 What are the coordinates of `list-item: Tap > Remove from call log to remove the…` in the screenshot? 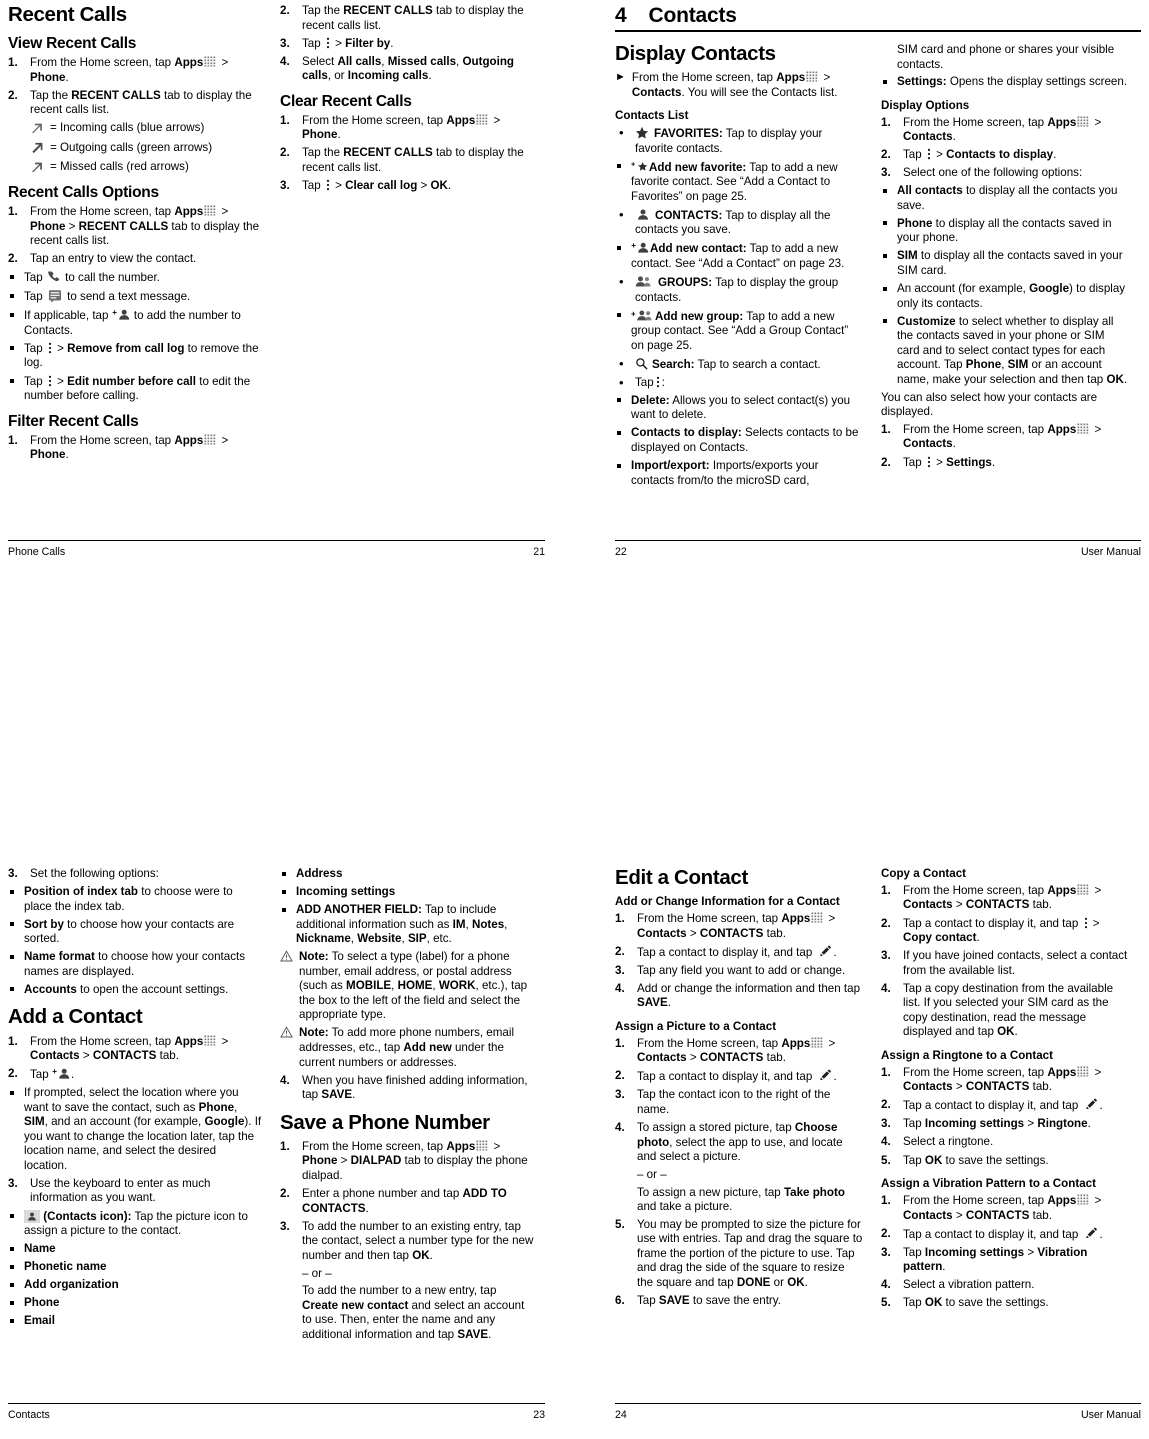 It's located at (135, 356).